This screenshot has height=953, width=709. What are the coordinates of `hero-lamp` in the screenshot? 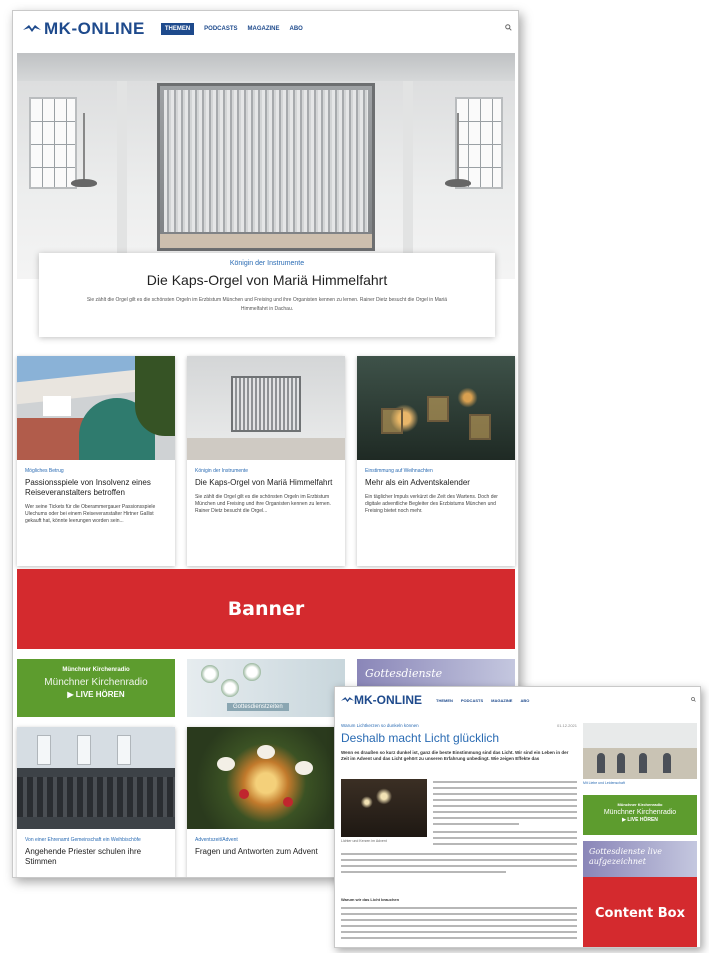 It's located at (84, 150).